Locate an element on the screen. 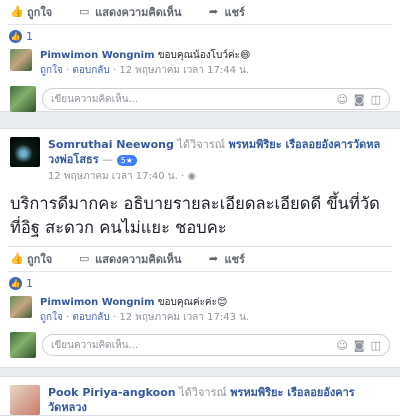 This screenshot has width=400, height=416. author-name: Pook Piriya-angkoon is located at coordinates (112, 392).